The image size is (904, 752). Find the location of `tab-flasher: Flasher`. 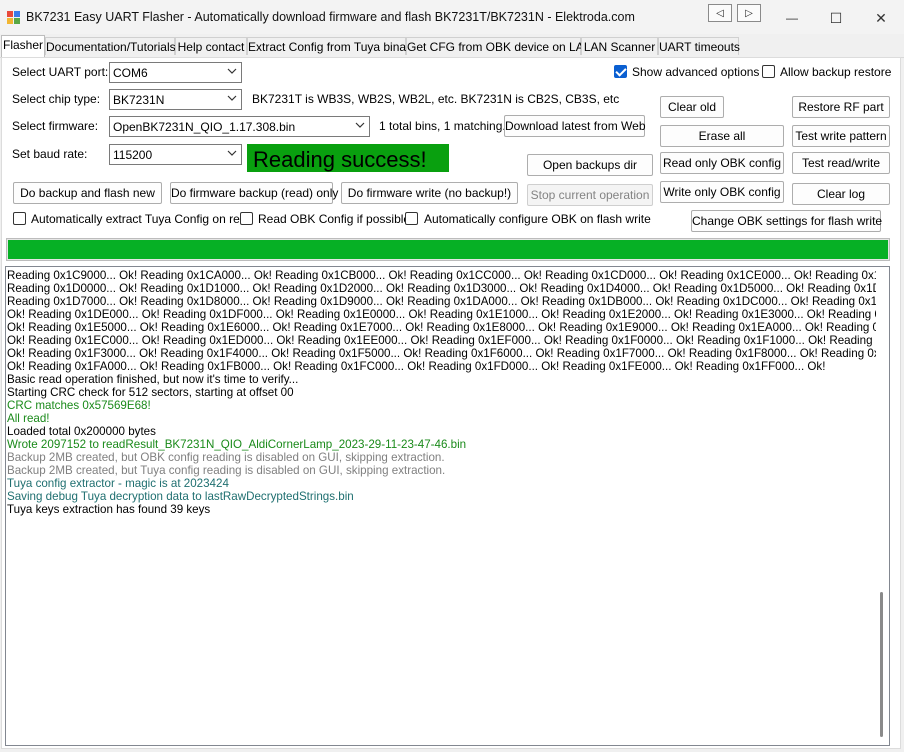

tab-flasher: Flasher is located at coordinates (23, 46).